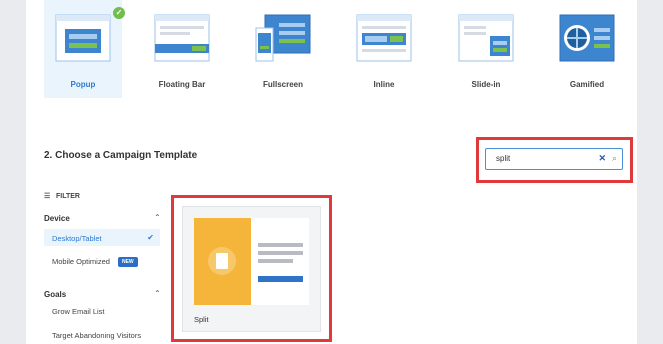 Image resolution: width=663 pixels, height=344 pixels. Describe the element at coordinates (587, 84) in the screenshot. I see `campaign-type-label: Gamified` at that location.